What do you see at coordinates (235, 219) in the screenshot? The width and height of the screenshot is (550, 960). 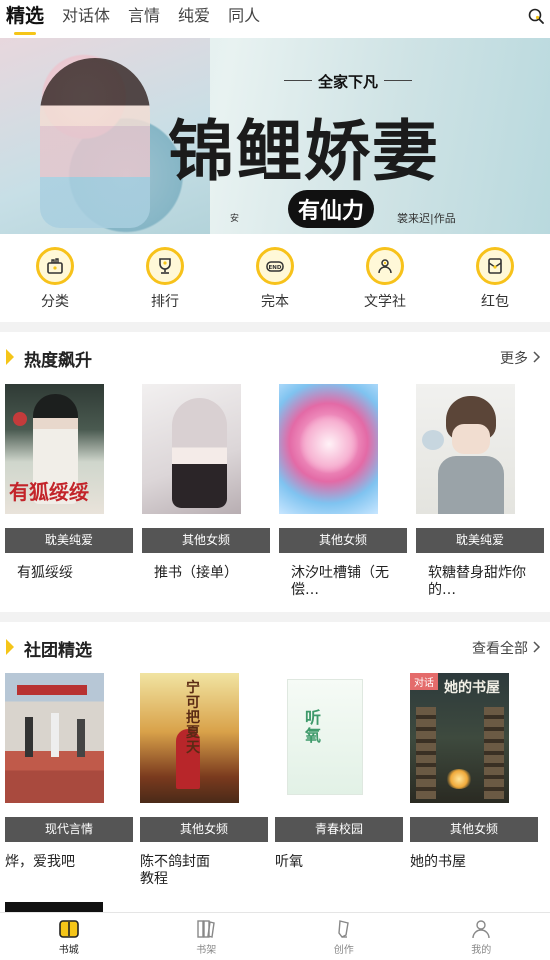 I see `banner-small-tag: 安` at bounding box center [235, 219].